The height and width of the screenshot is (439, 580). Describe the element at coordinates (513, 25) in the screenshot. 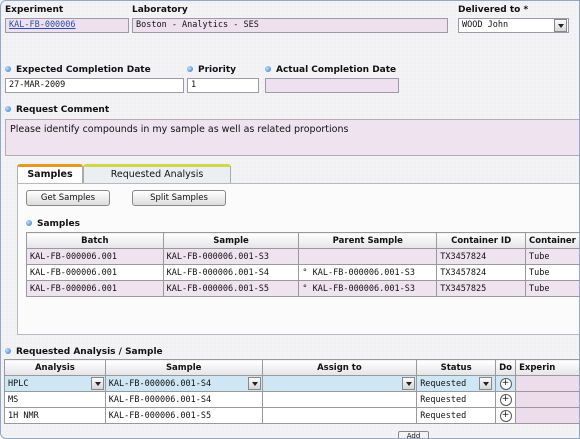

I see `delivered-select: WOOD John` at that location.